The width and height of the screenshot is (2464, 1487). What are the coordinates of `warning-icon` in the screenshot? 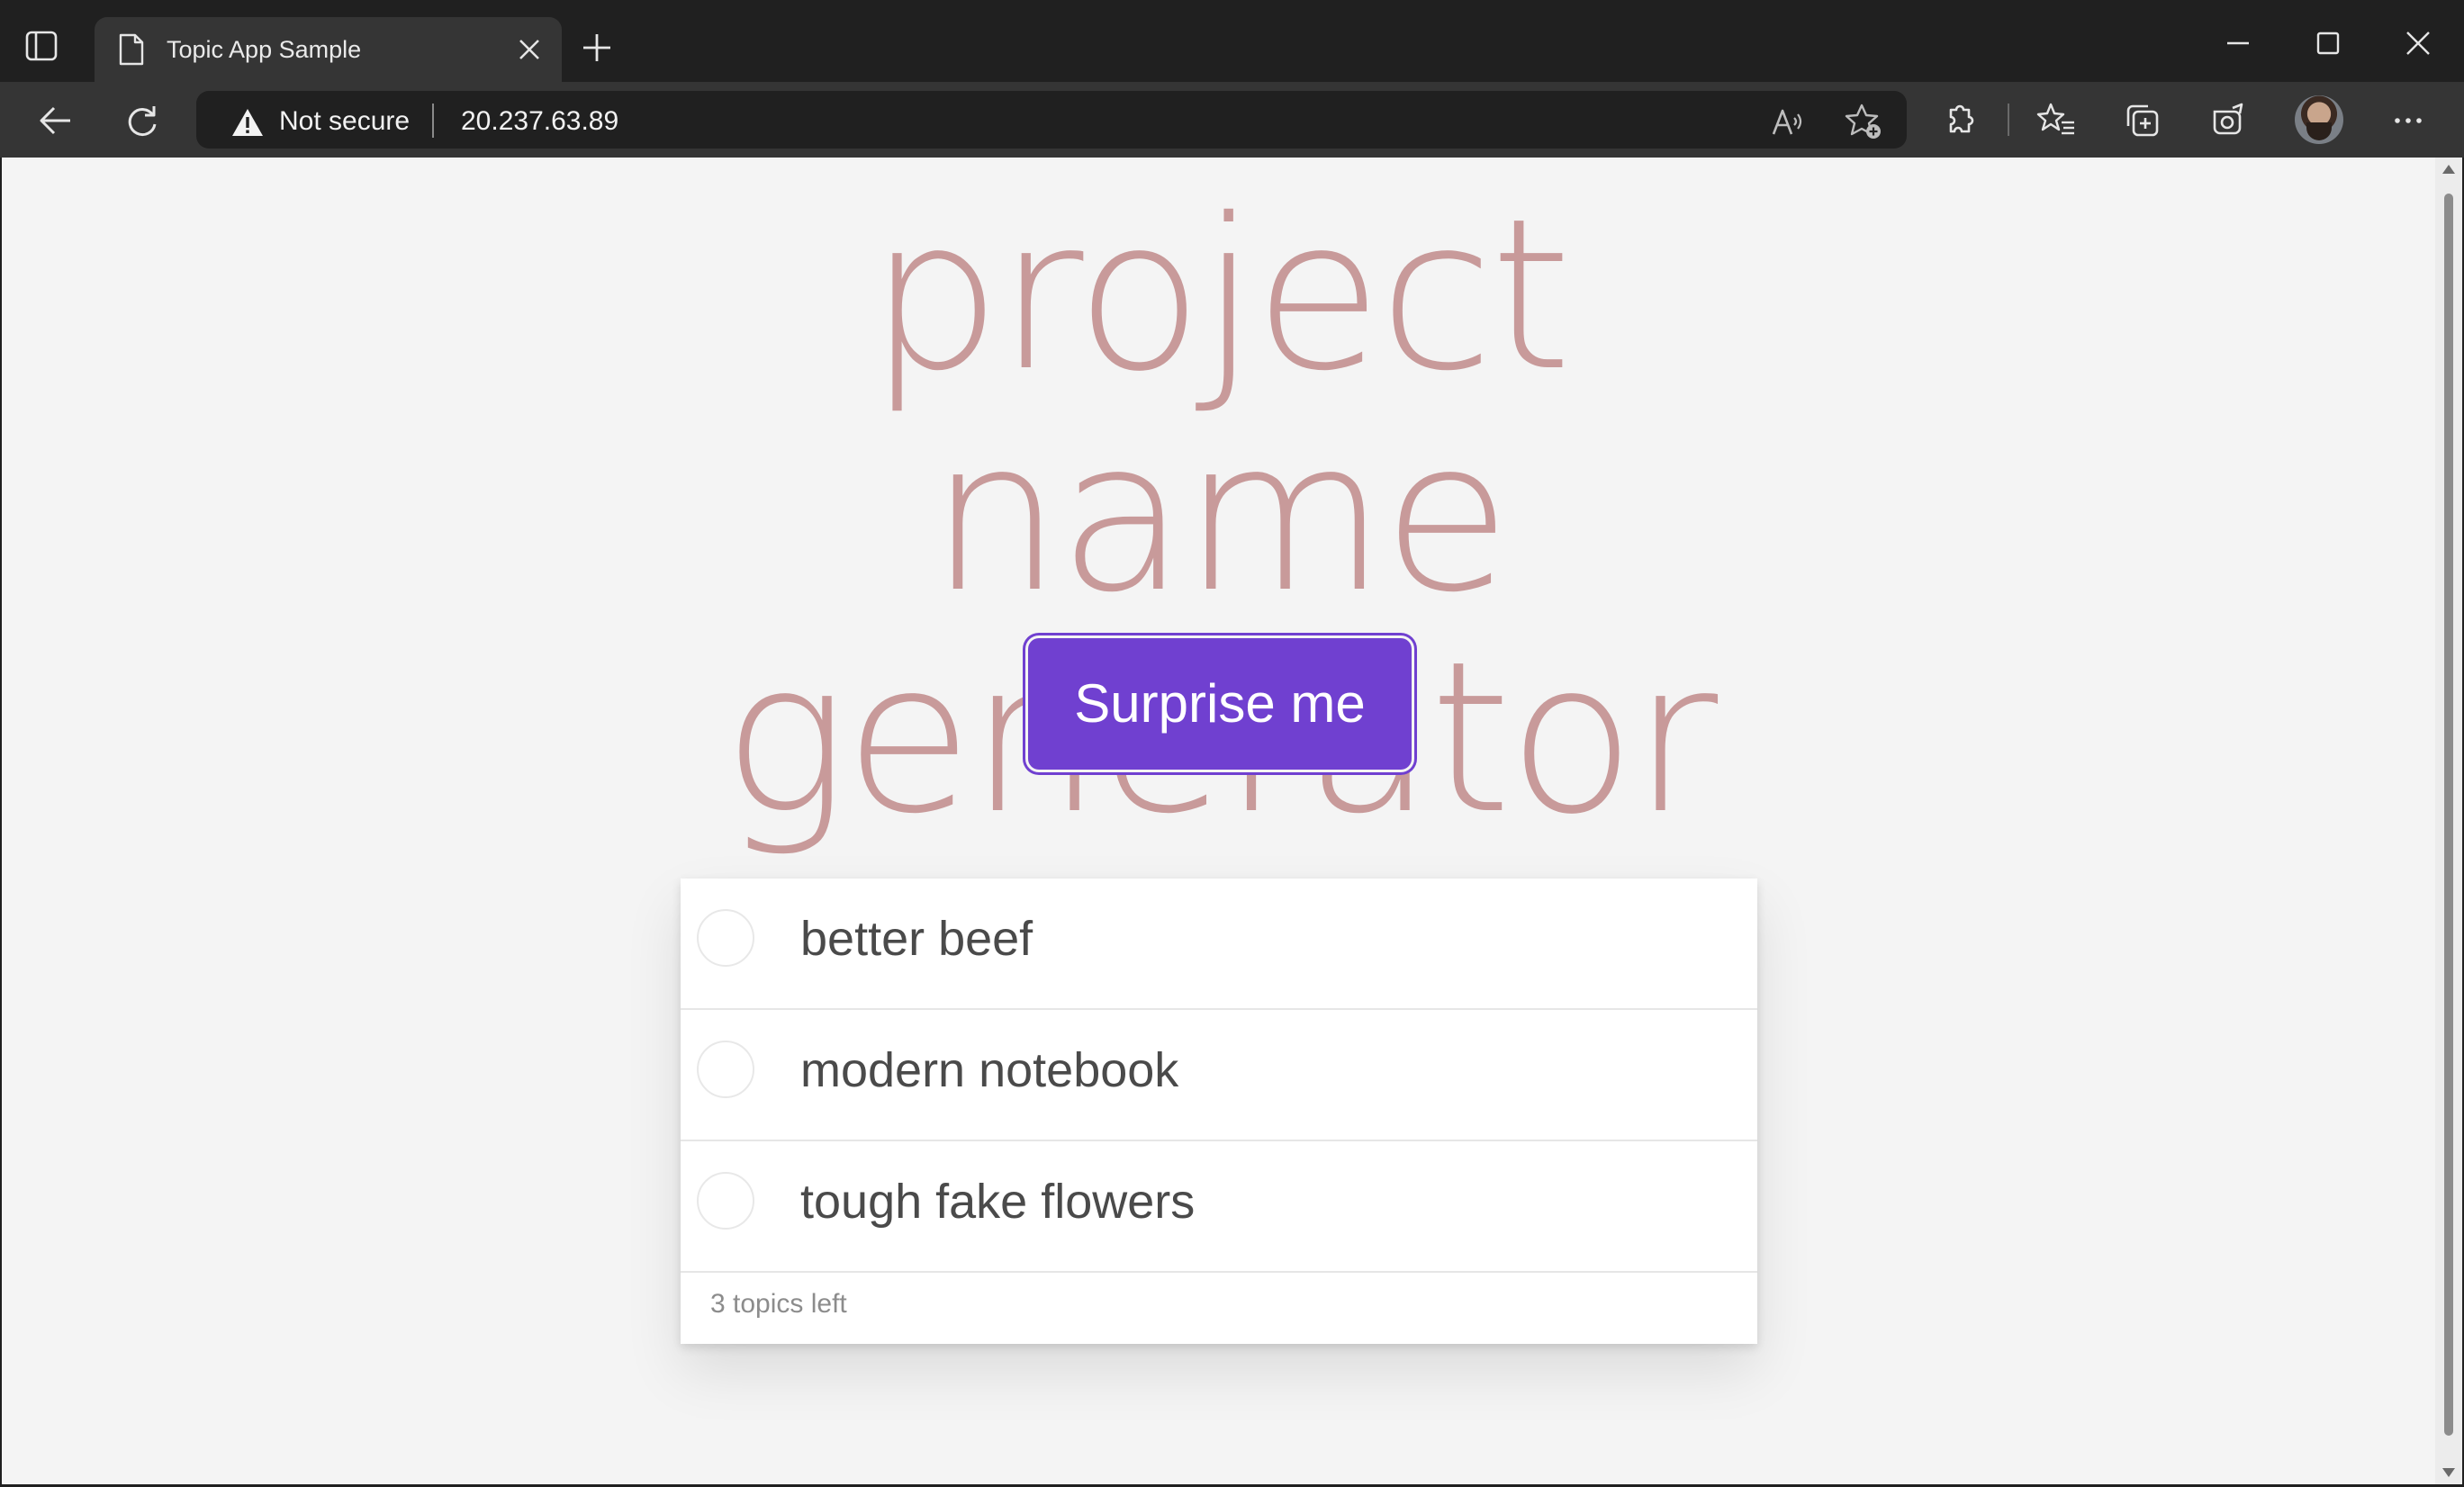 It's located at (247, 122).